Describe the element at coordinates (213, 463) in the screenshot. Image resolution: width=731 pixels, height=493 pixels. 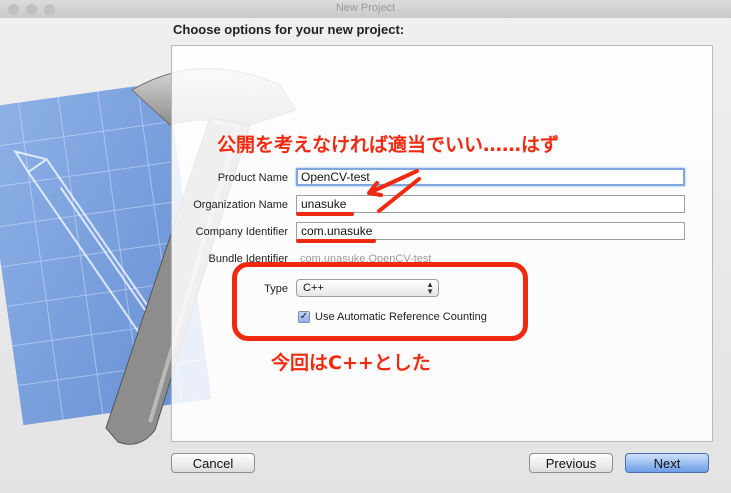
I see `cancel-button: Cancel` at that location.